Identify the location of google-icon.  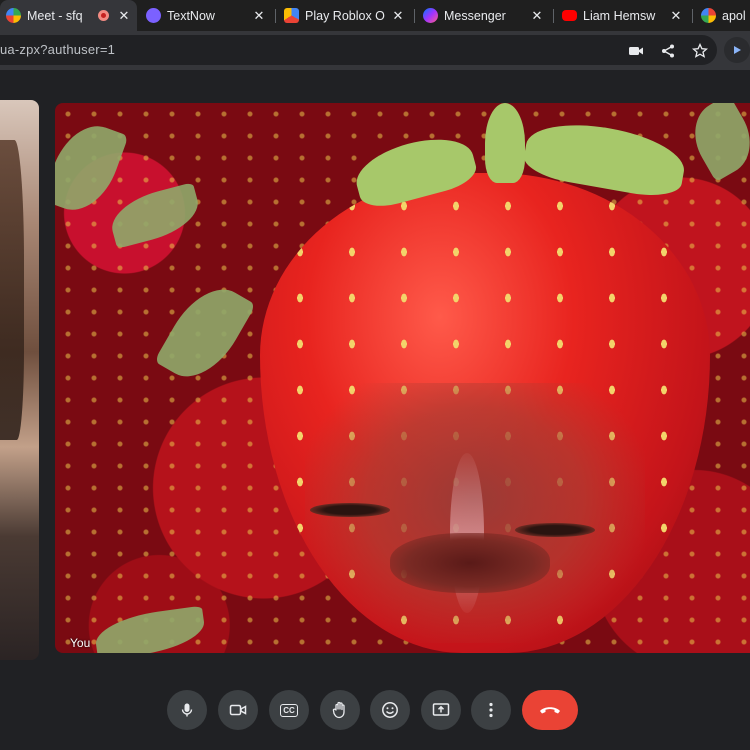
(708, 15).